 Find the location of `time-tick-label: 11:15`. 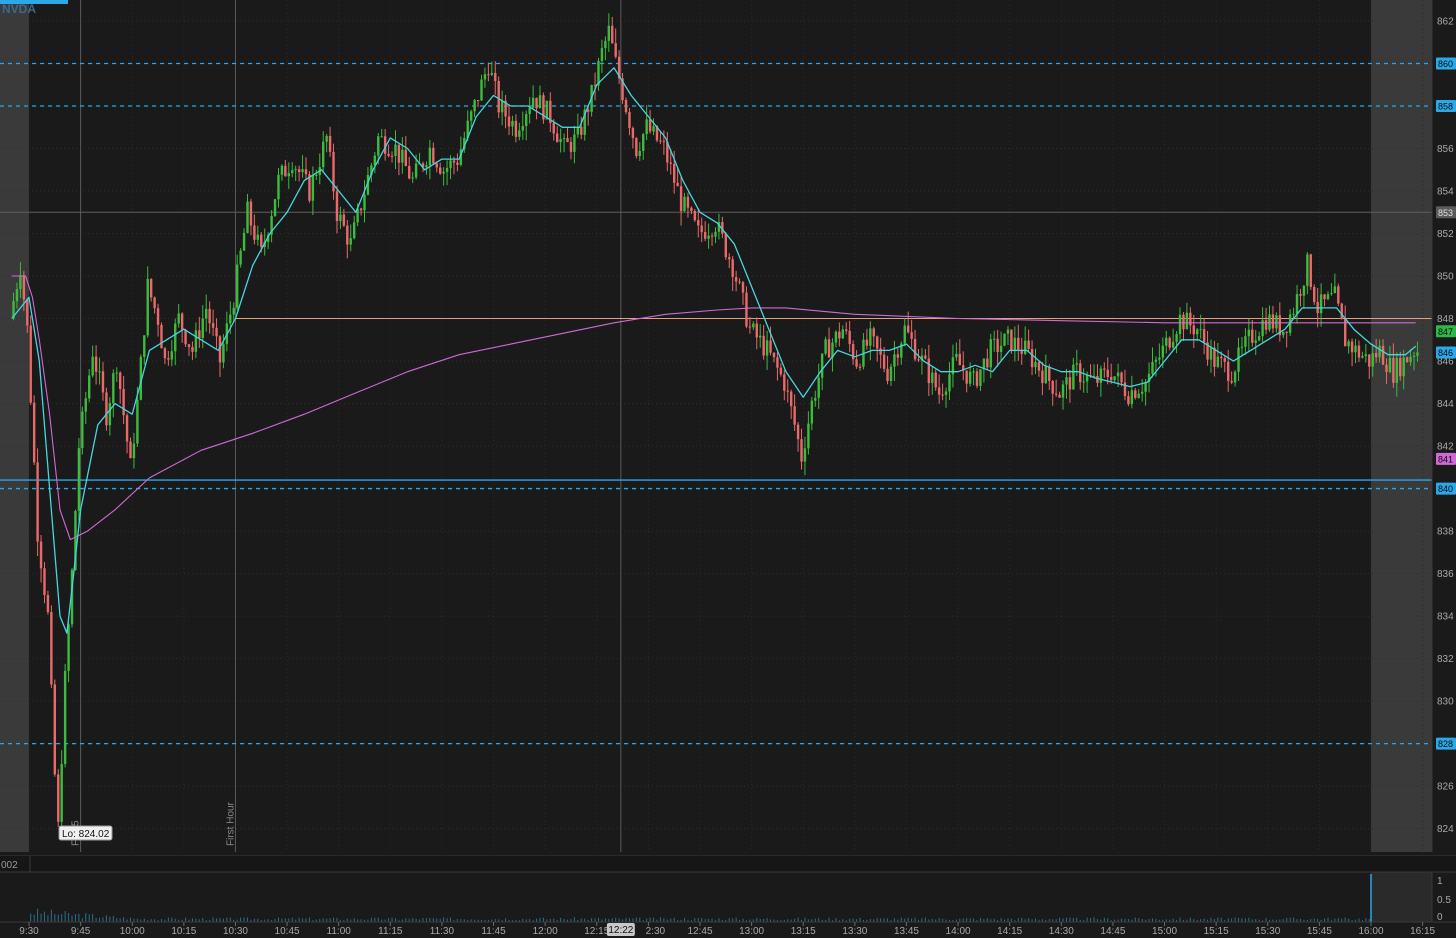

time-tick-label: 11:15 is located at coordinates (390, 931).